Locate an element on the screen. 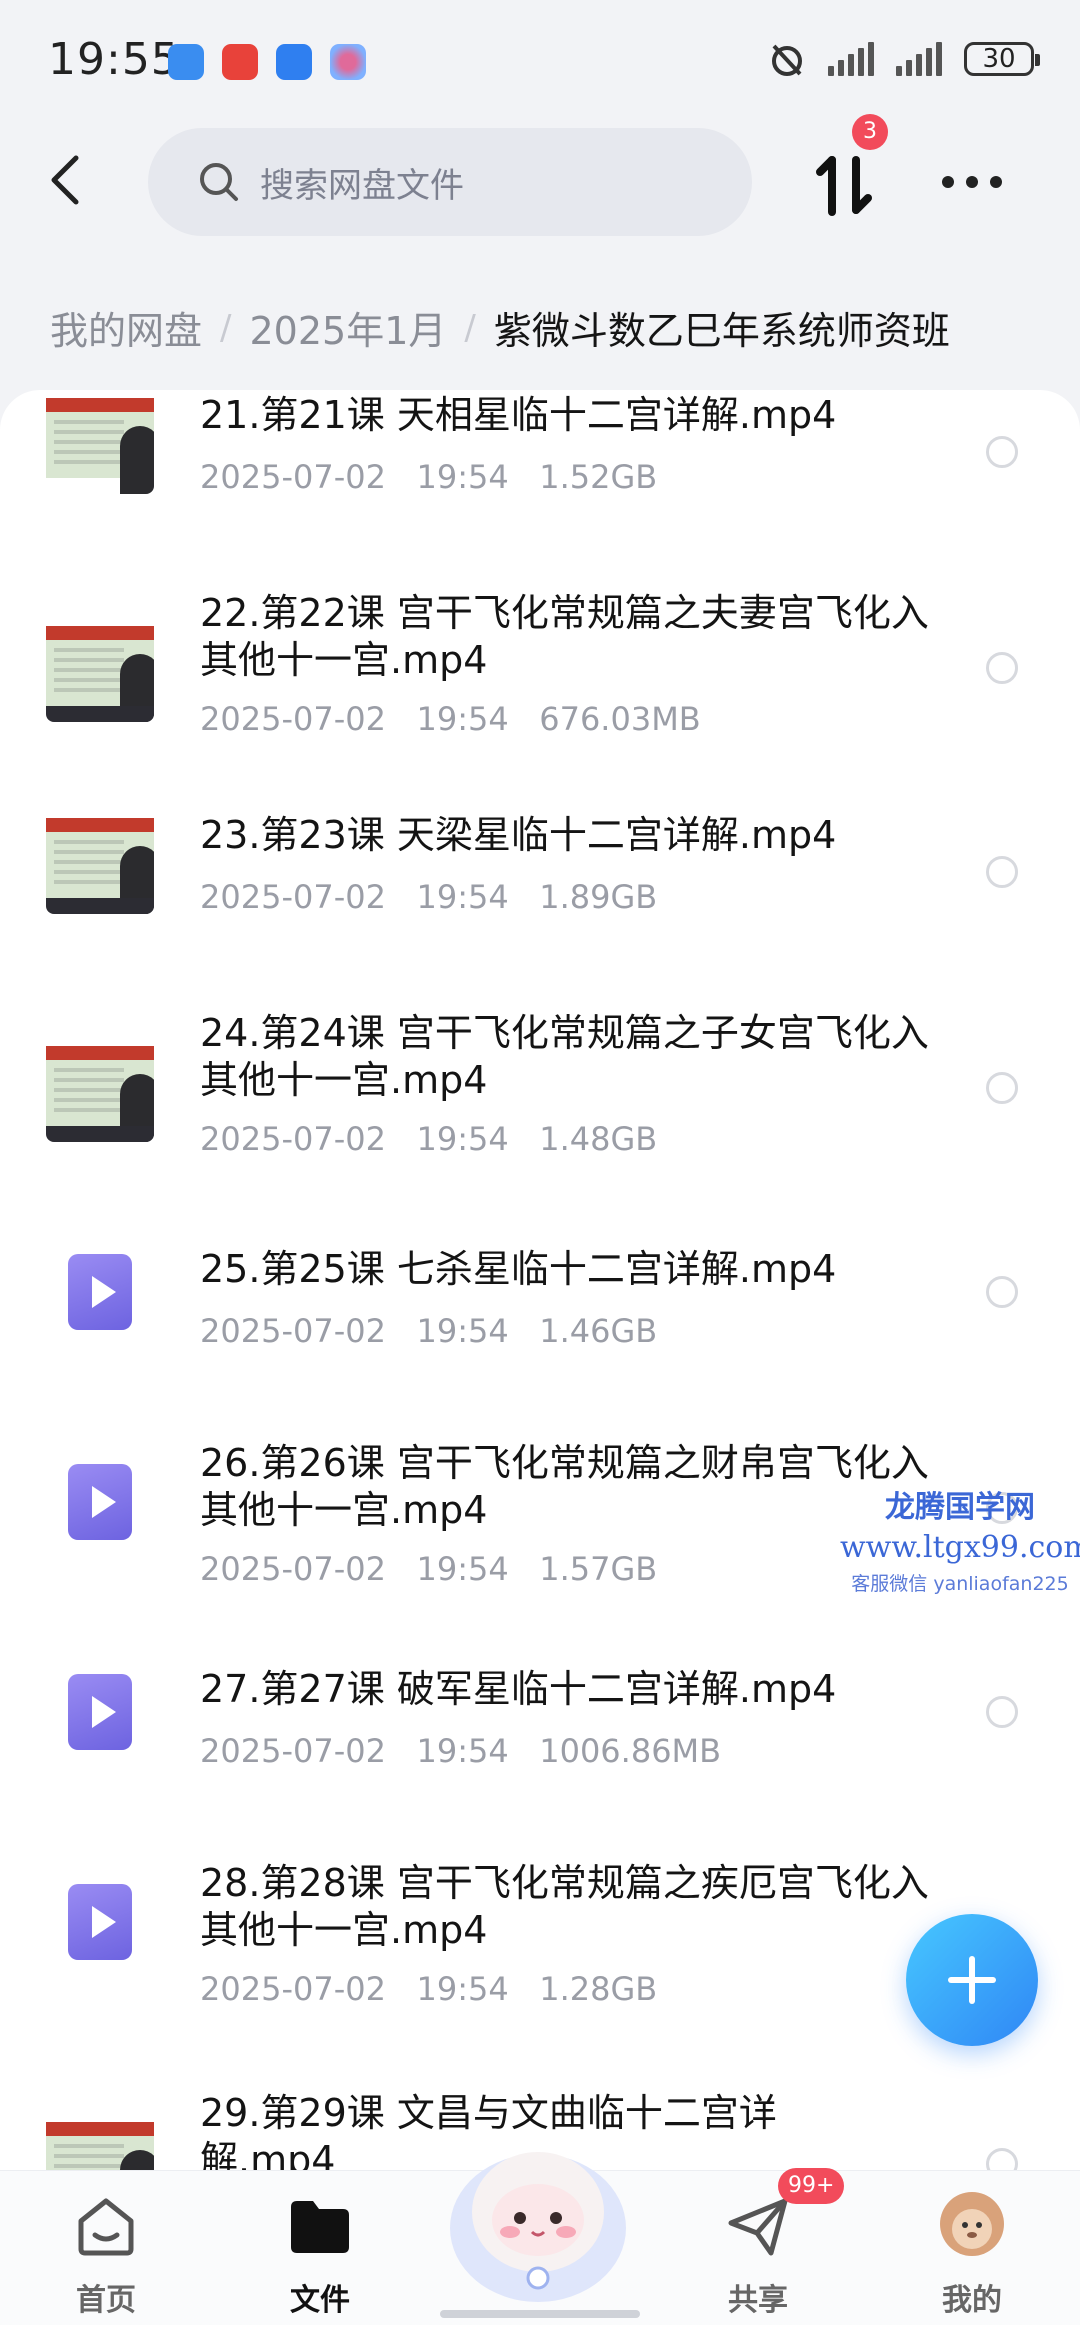  share-badge: 99+ is located at coordinates (811, 2186).